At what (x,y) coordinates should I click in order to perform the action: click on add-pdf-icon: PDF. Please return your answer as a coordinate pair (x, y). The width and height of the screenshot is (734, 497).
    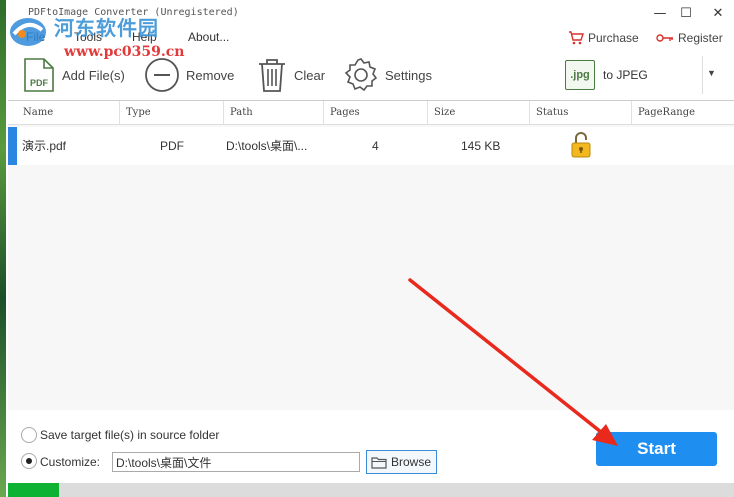
    Looking at the image, I should click on (39, 75).